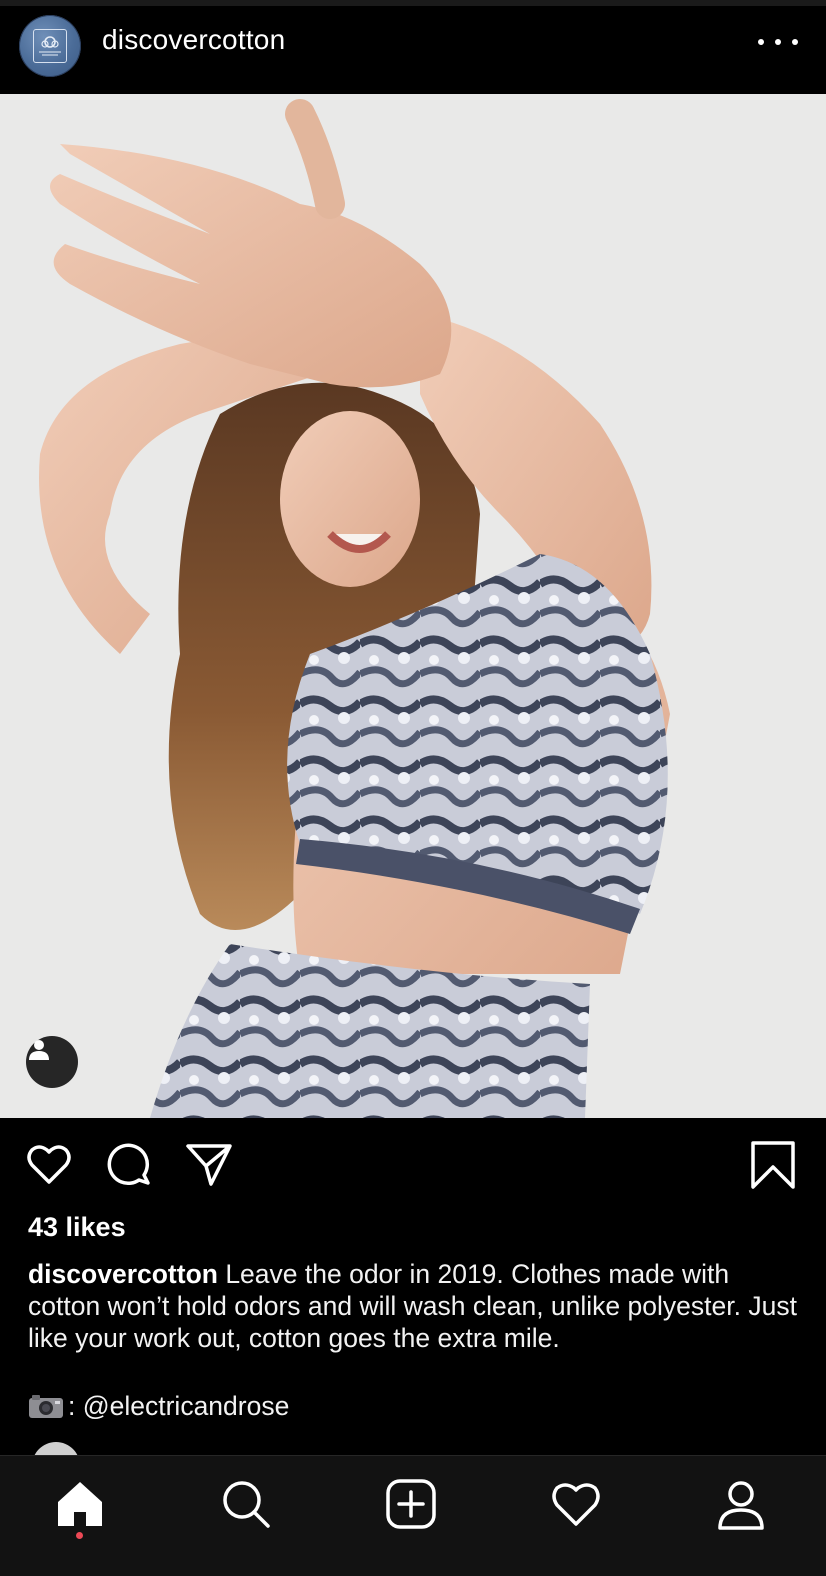  I want to click on bottom-navigation, so click(413, 1515).